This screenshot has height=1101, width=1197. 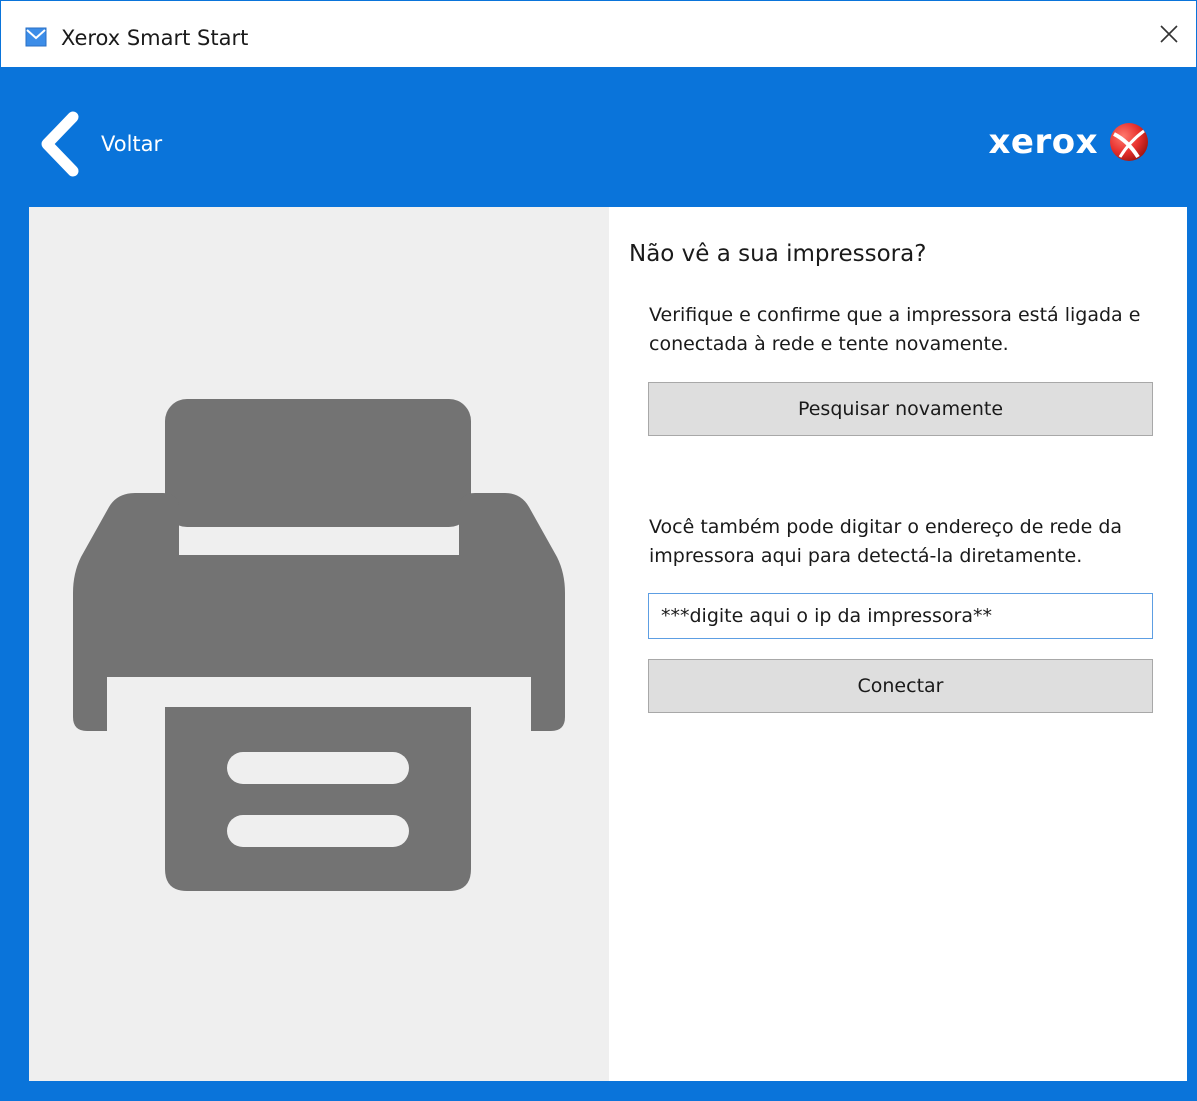 I want to click on ip-address-input, so click(x=900, y=616).